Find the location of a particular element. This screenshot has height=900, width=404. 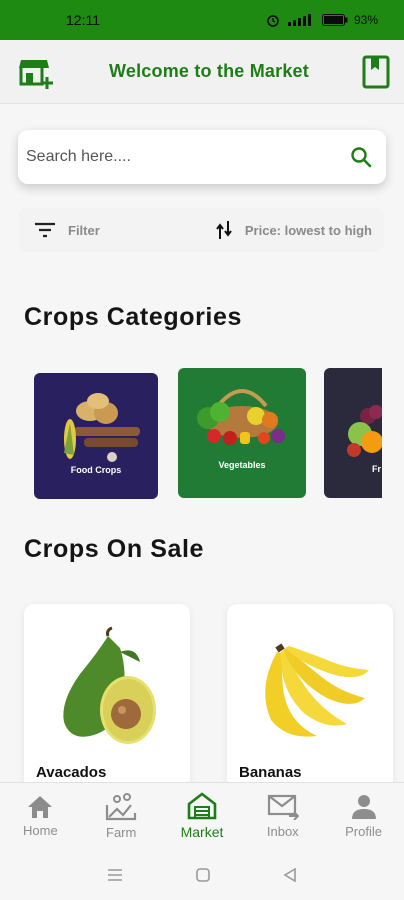

bookmark-icon is located at coordinates (376, 72).